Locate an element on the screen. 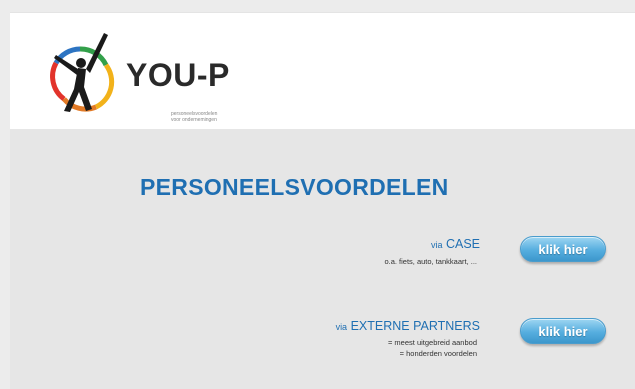  offer-partners-heading: via EXTERNE PARTNERS is located at coordinates (408, 326).